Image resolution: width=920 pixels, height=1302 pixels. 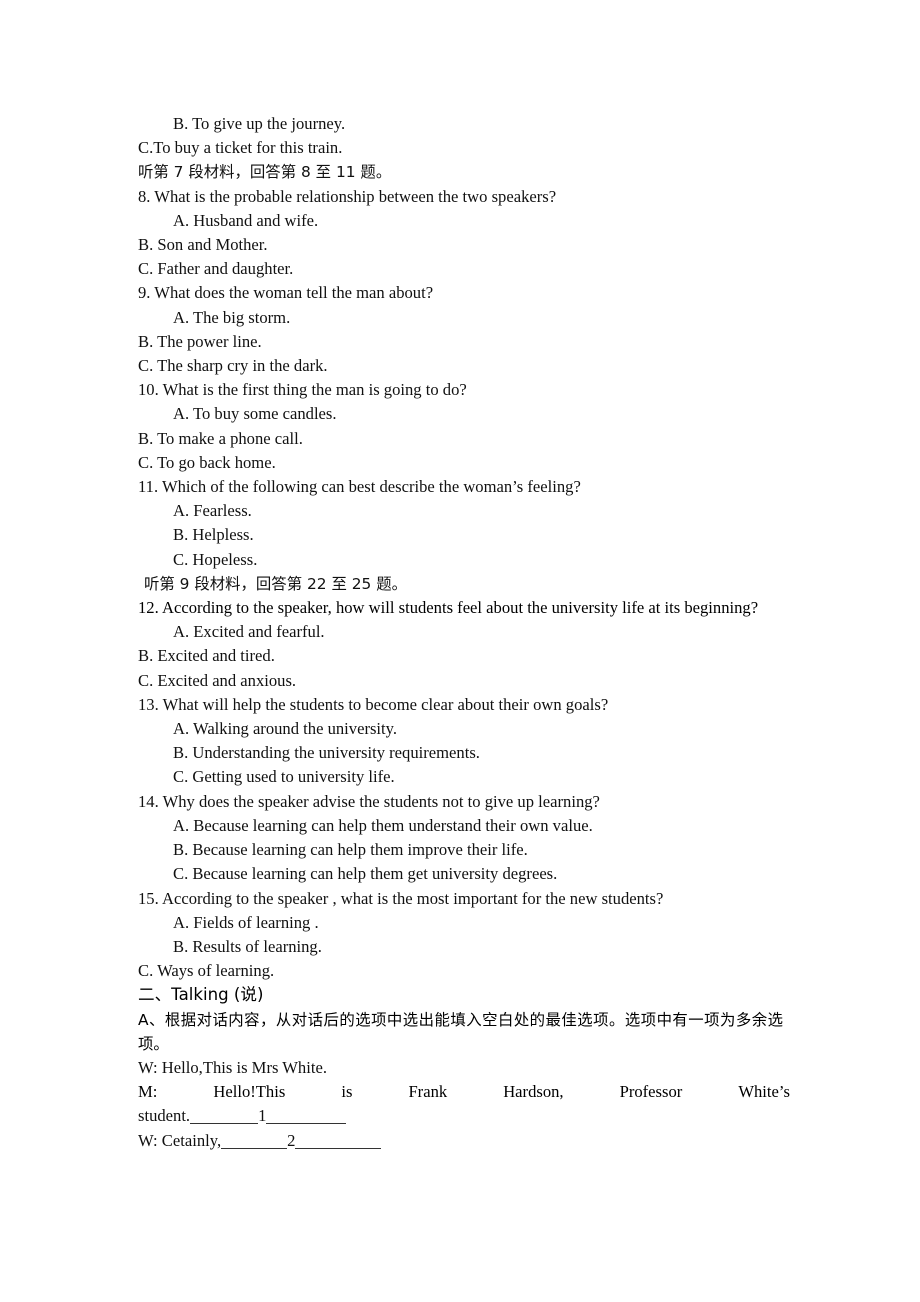 What do you see at coordinates (216, 269) in the screenshot?
I see `option-line: C. Father and daughter.` at bounding box center [216, 269].